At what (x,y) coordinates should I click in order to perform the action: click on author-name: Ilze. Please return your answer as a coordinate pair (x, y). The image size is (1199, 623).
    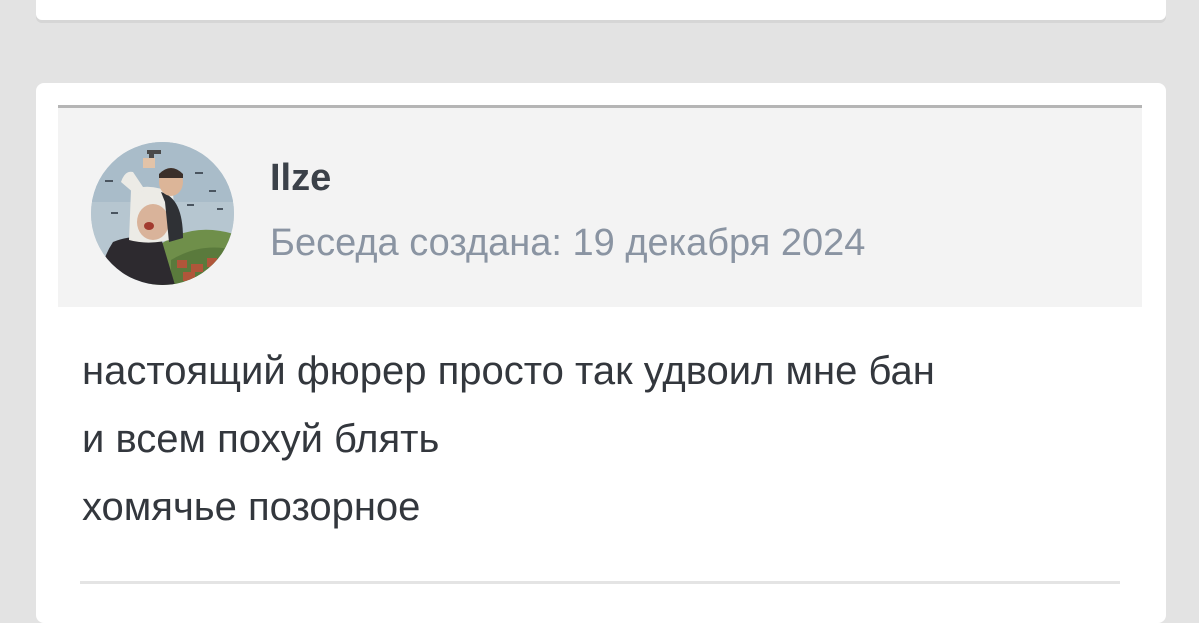
    Looking at the image, I should click on (300, 178).